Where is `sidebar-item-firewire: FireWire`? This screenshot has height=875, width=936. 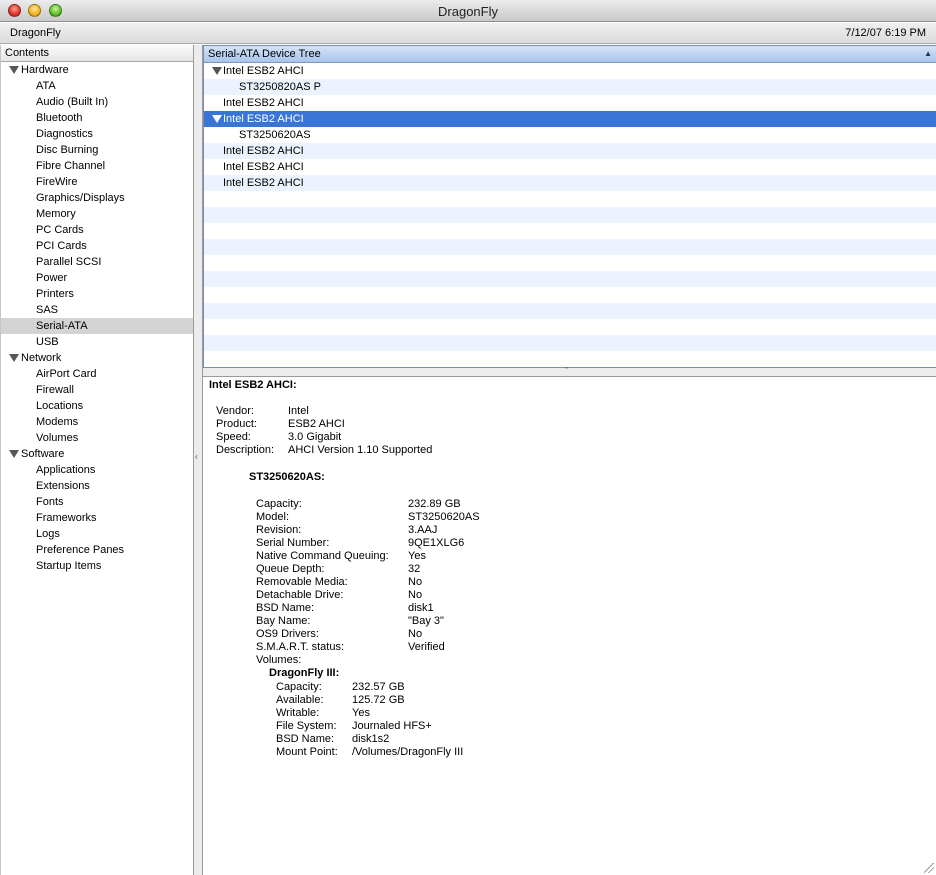
sidebar-item-firewire: FireWire is located at coordinates (97, 182).